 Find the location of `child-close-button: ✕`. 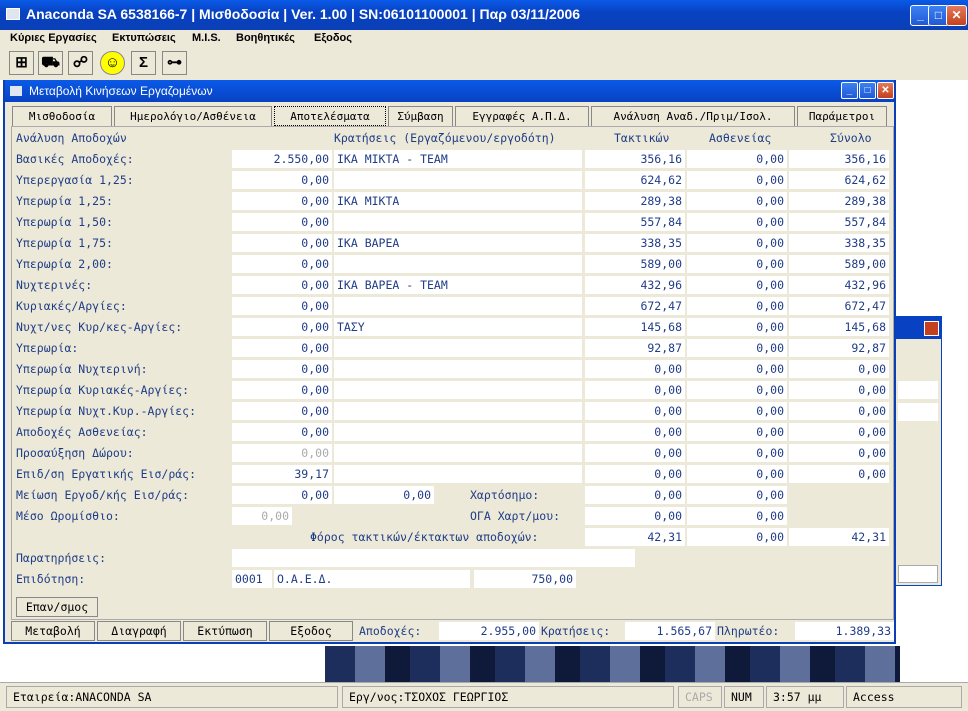

child-close-button: ✕ is located at coordinates (885, 90).